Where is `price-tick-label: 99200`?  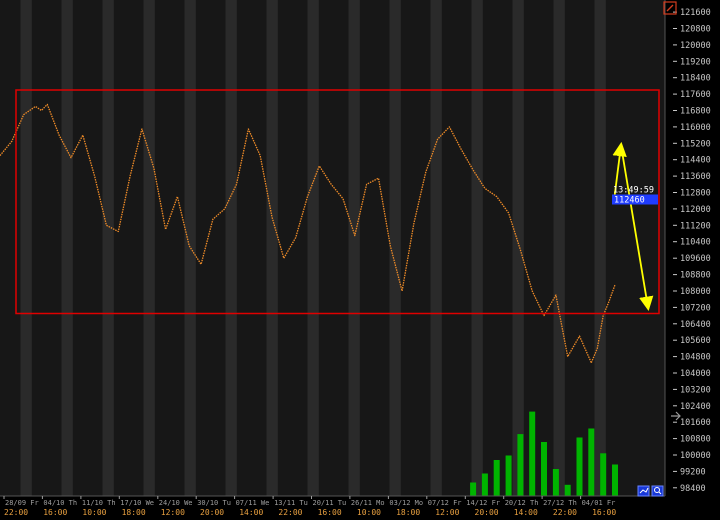
price-tick-label: 99200 is located at coordinates (693, 472).